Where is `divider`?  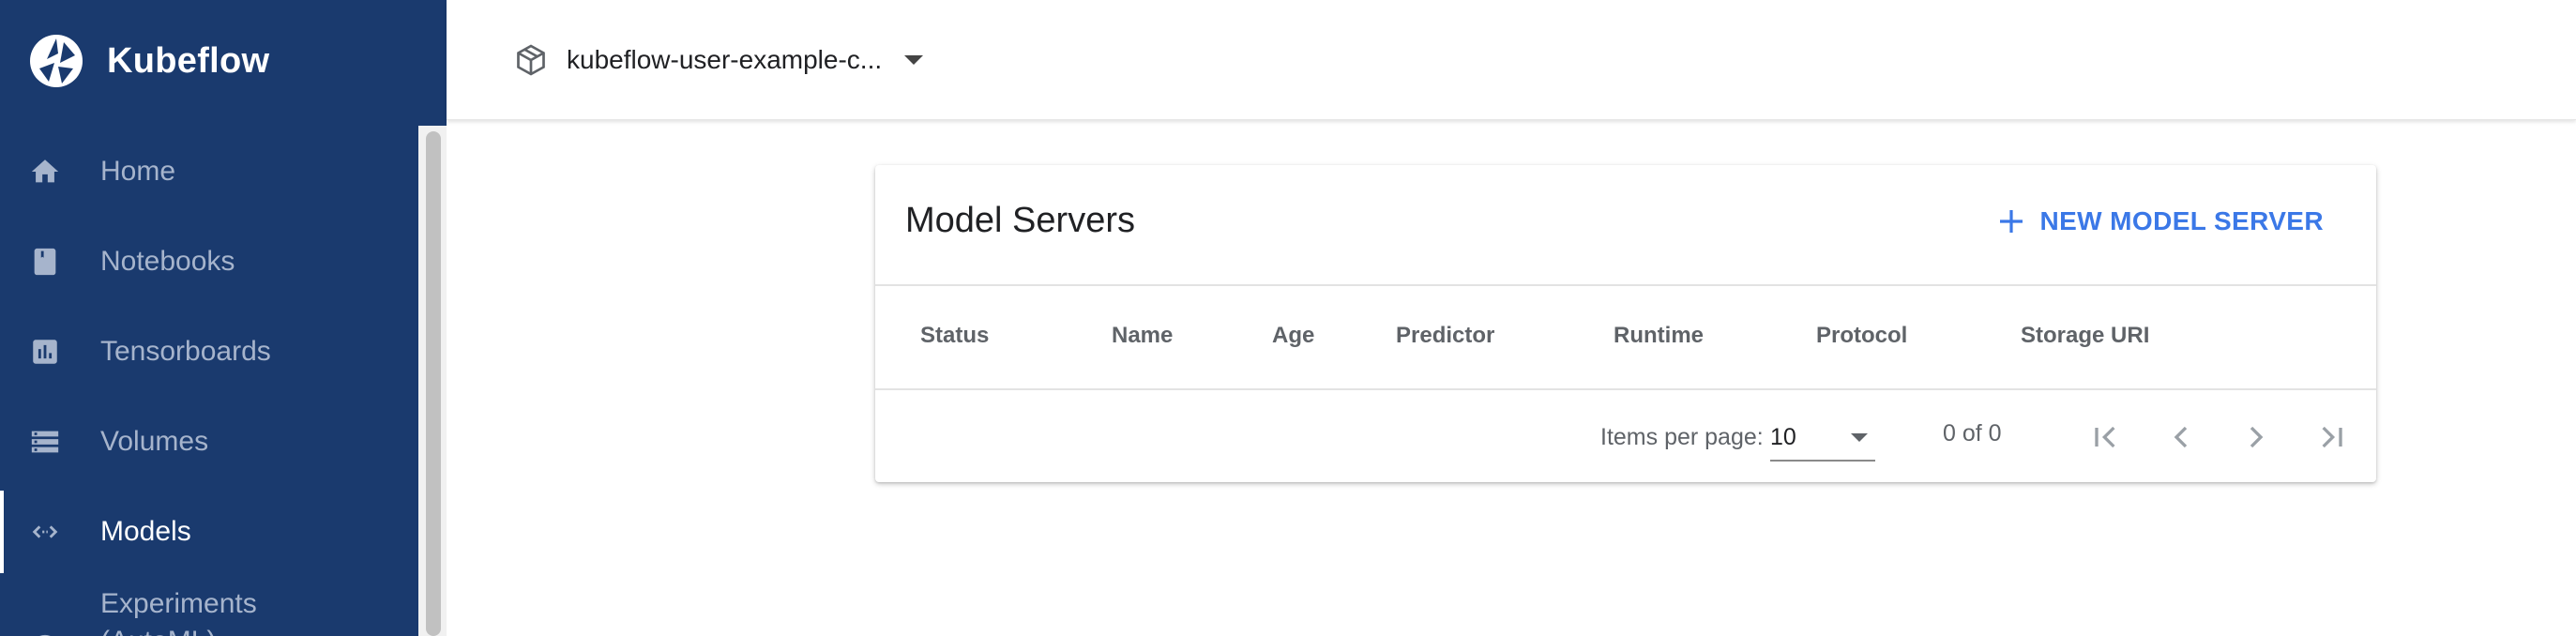
divider is located at coordinates (1625, 285).